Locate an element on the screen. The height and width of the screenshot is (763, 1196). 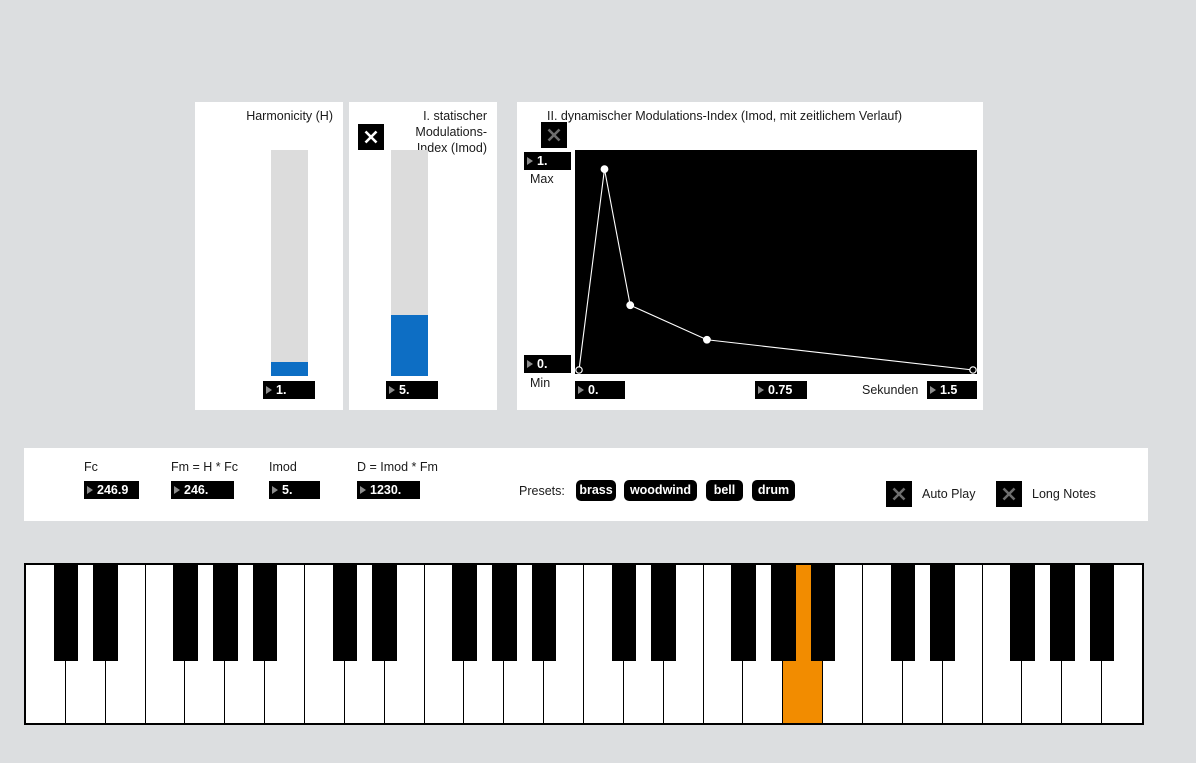
envelope-min-box: 0. is located at coordinates (547, 364).